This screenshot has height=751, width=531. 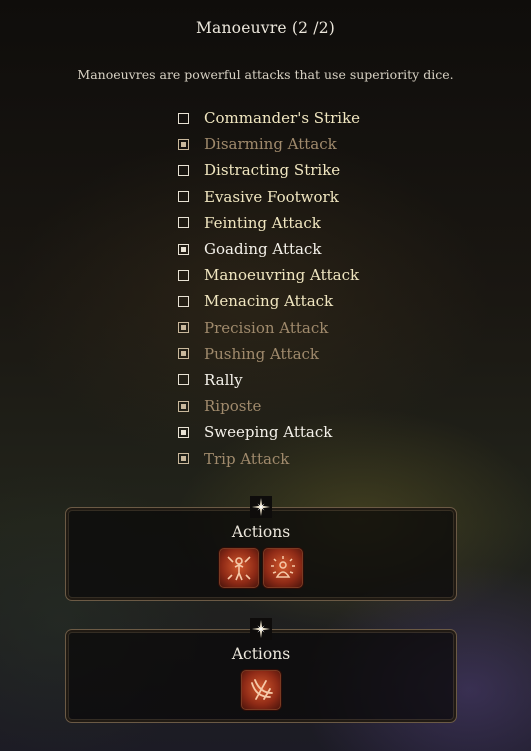 What do you see at coordinates (223, 379) in the screenshot?
I see `manoeuvre-label: Rally` at bounding box center [223, 379].